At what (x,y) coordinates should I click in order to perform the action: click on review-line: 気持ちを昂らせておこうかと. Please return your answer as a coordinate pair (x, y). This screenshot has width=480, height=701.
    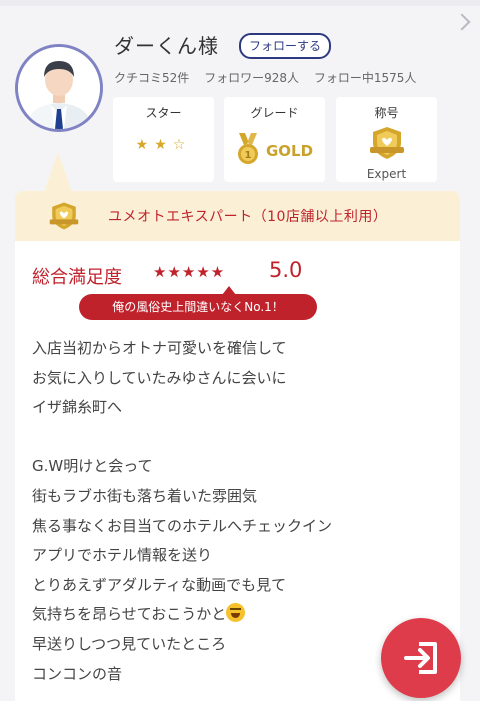
    Looking at the image, I should click on (182, 615).